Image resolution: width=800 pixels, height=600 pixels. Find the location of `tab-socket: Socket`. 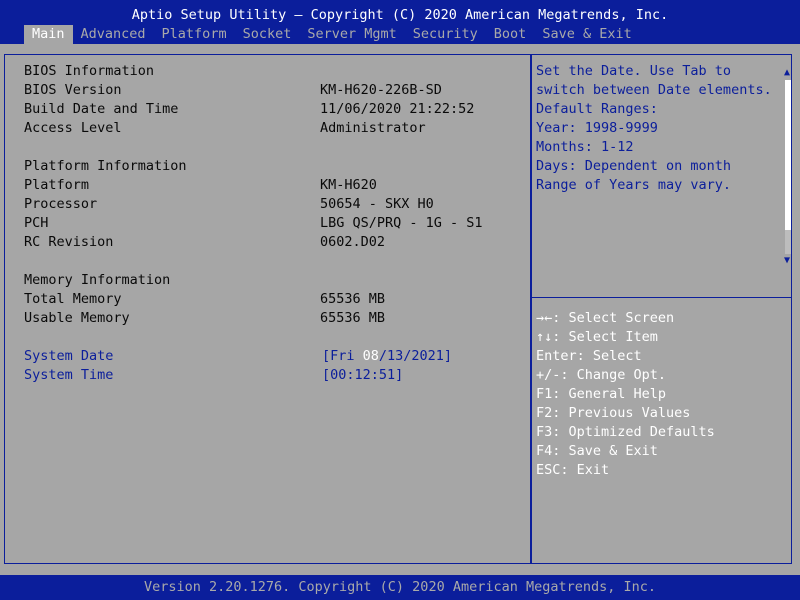

tab-socket: Socket is located at coordinates (267, 34).